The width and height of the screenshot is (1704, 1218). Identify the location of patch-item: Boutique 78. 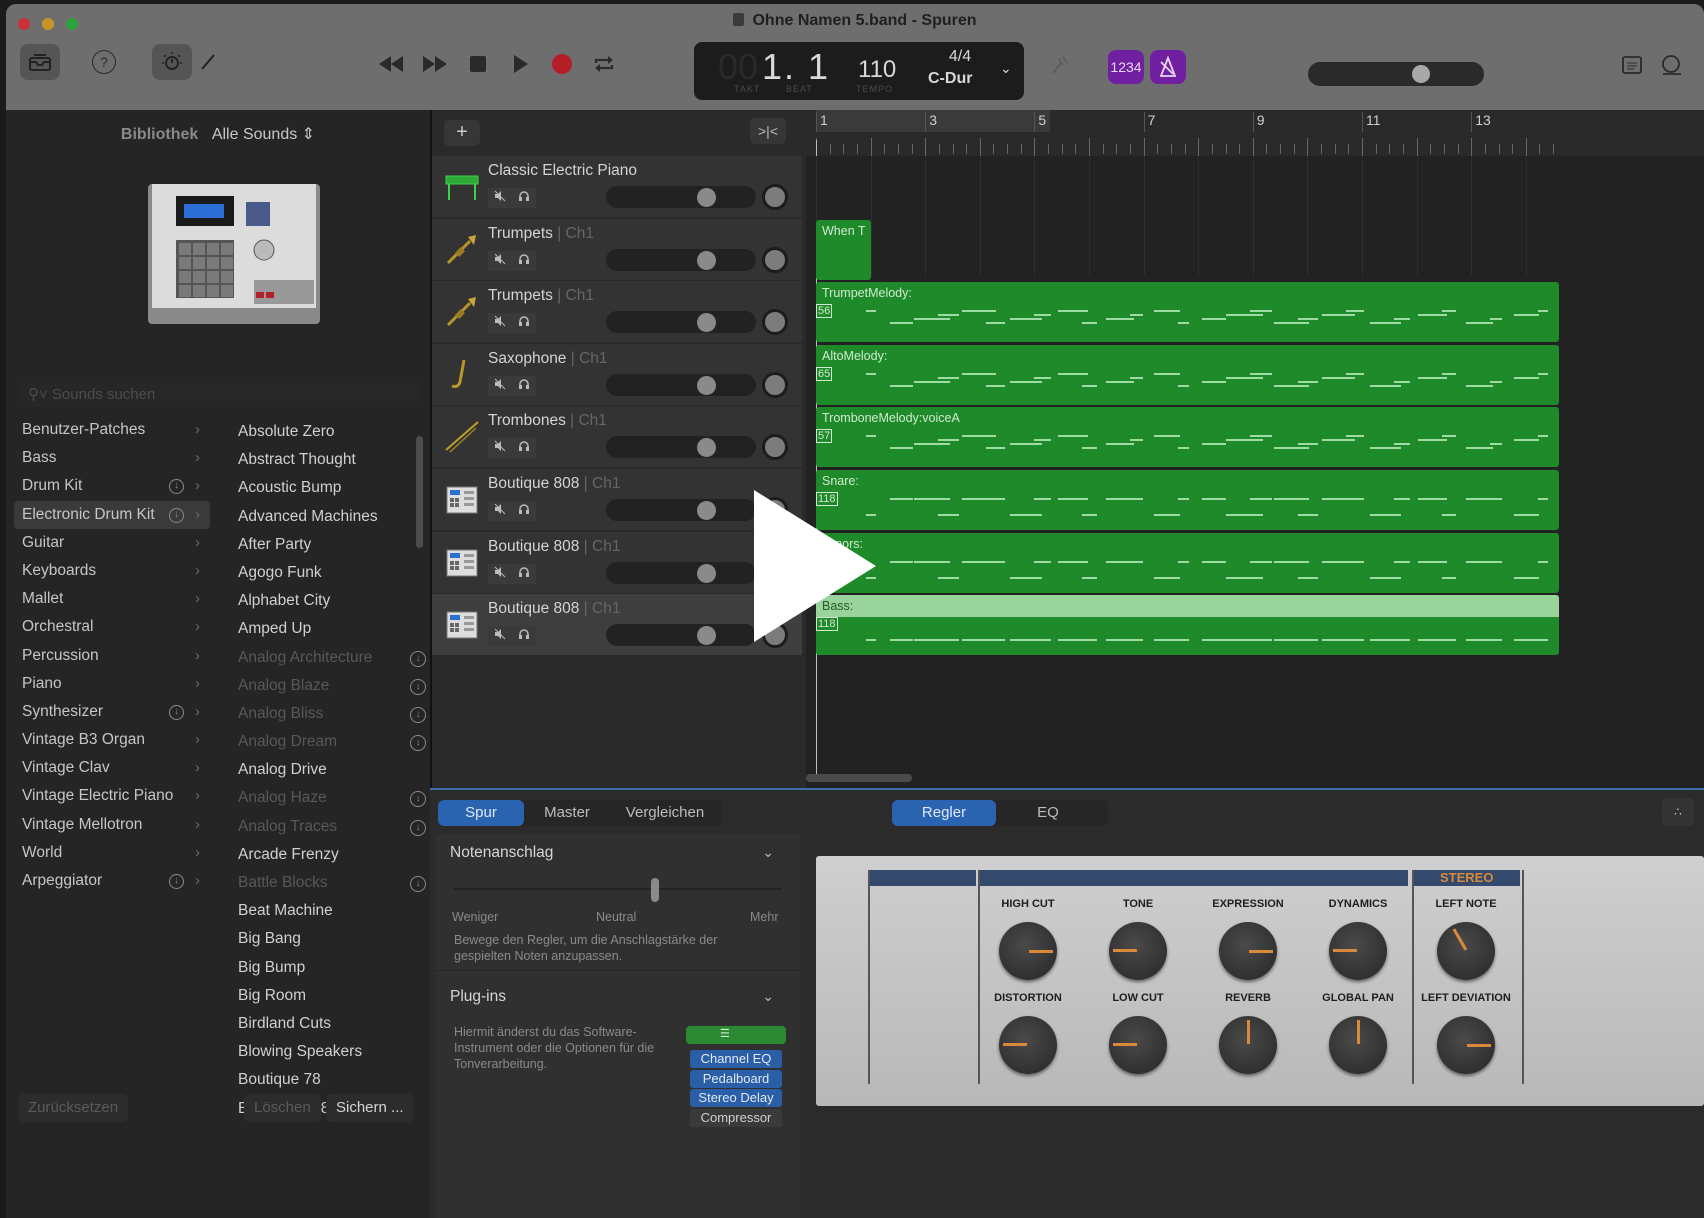
(318, 1080).